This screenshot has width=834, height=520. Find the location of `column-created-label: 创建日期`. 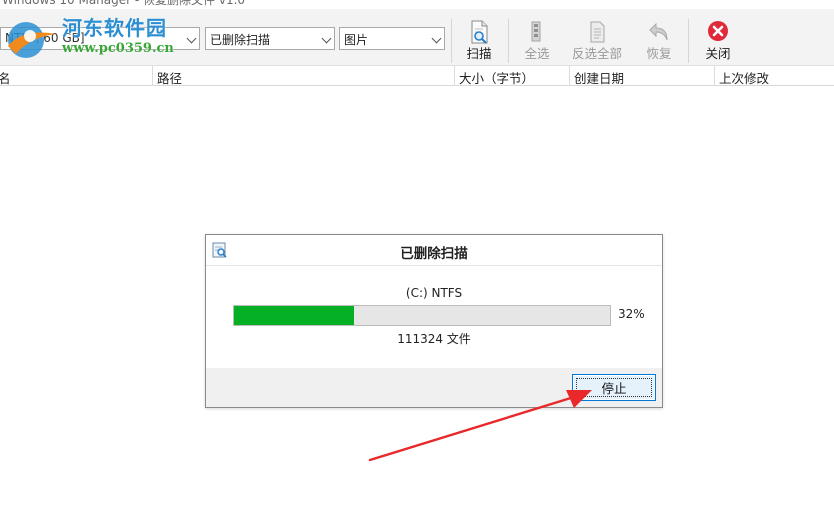

column-created-label: 创建日期 is located at coordinates (599, 78).